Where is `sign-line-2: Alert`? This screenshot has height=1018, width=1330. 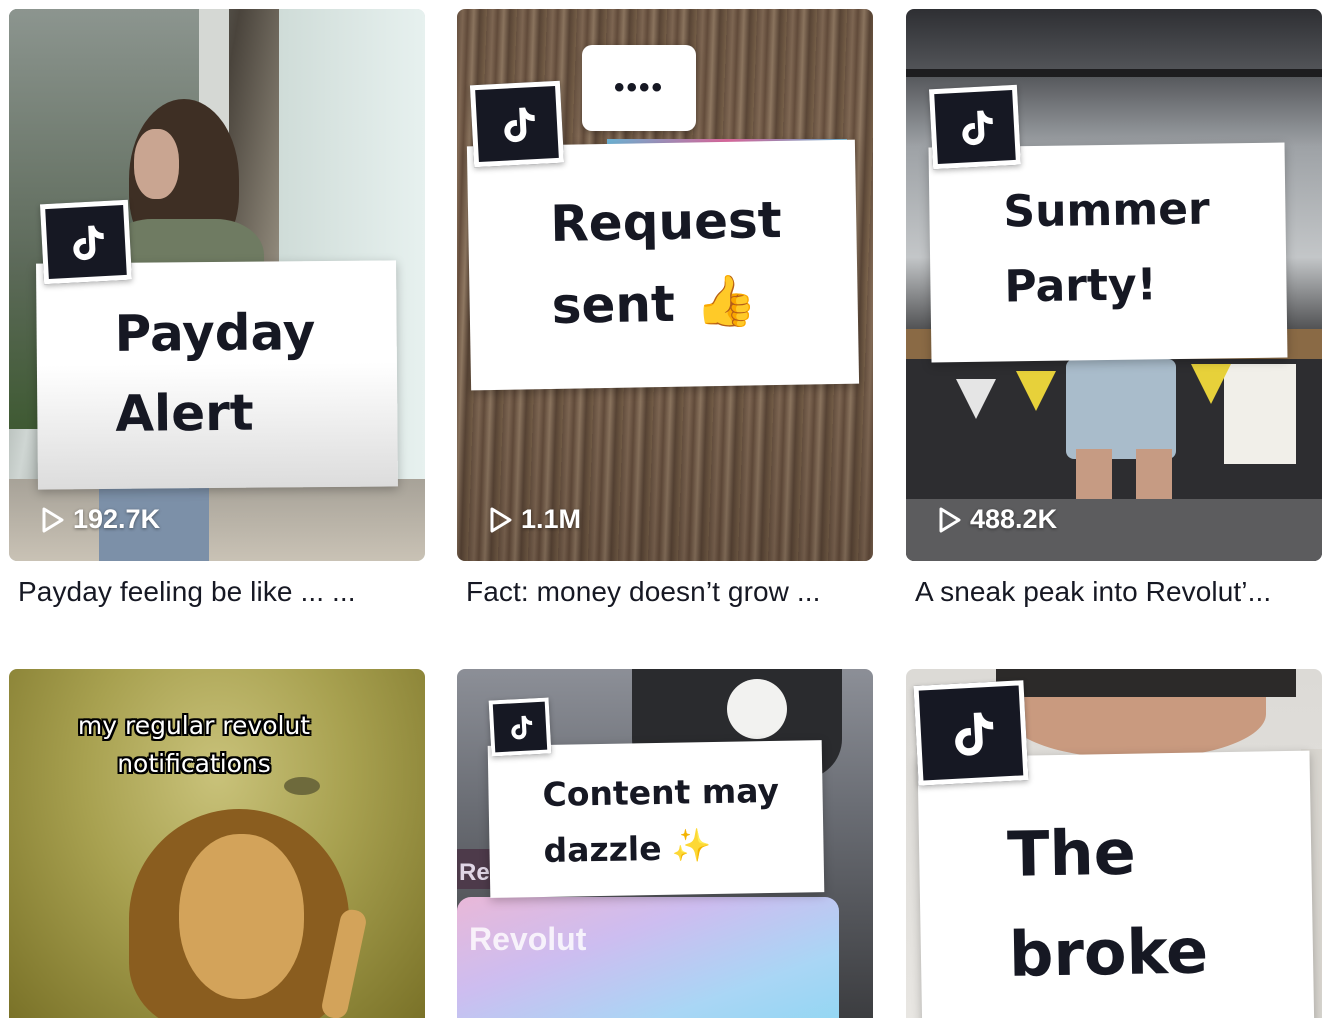
sign-line-2: Alert is located at coordinates (184, 413).